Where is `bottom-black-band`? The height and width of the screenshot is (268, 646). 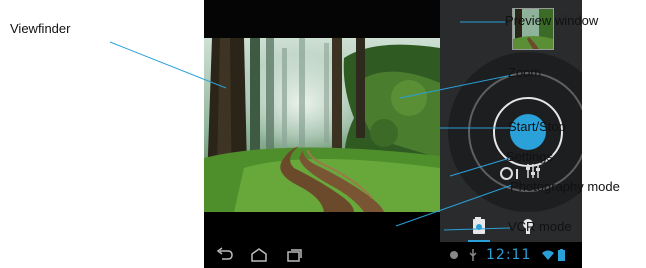
bottom-black-band is located at coordinates (322, 227).